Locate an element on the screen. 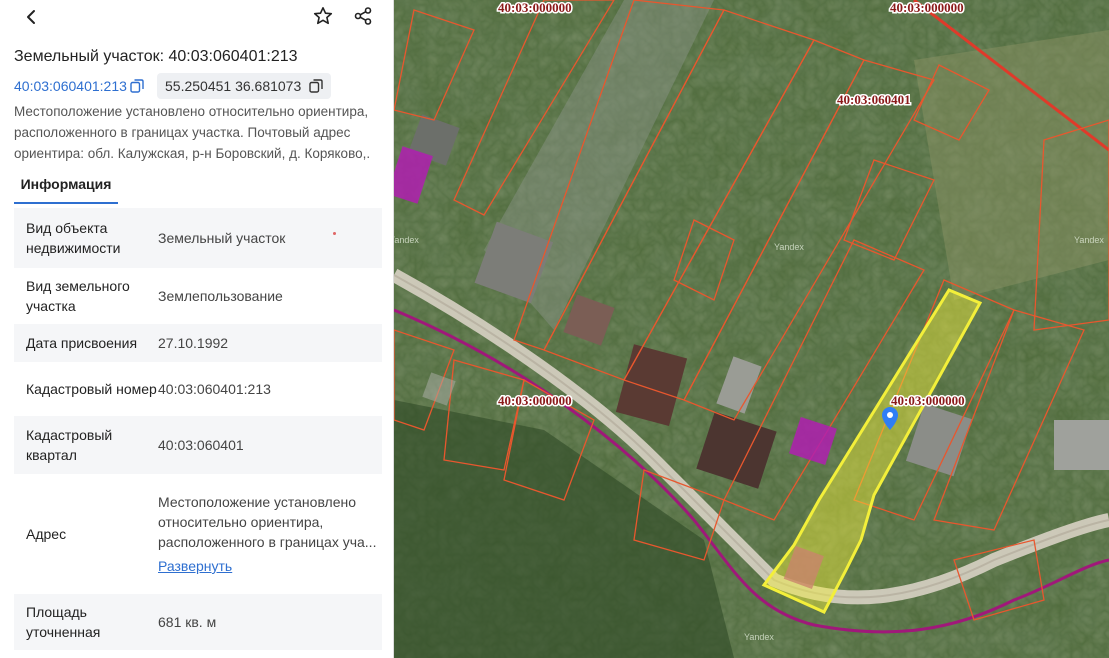 This screenshot has height=658, width=1109. back-icon is located at coordinates (31, 17).